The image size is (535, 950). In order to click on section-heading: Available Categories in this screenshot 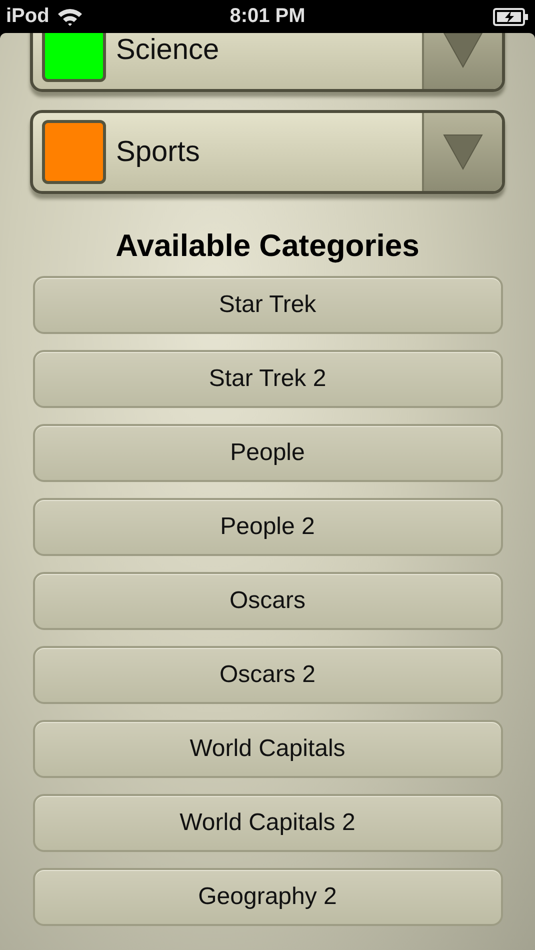, I will do `click(268, 246)`.